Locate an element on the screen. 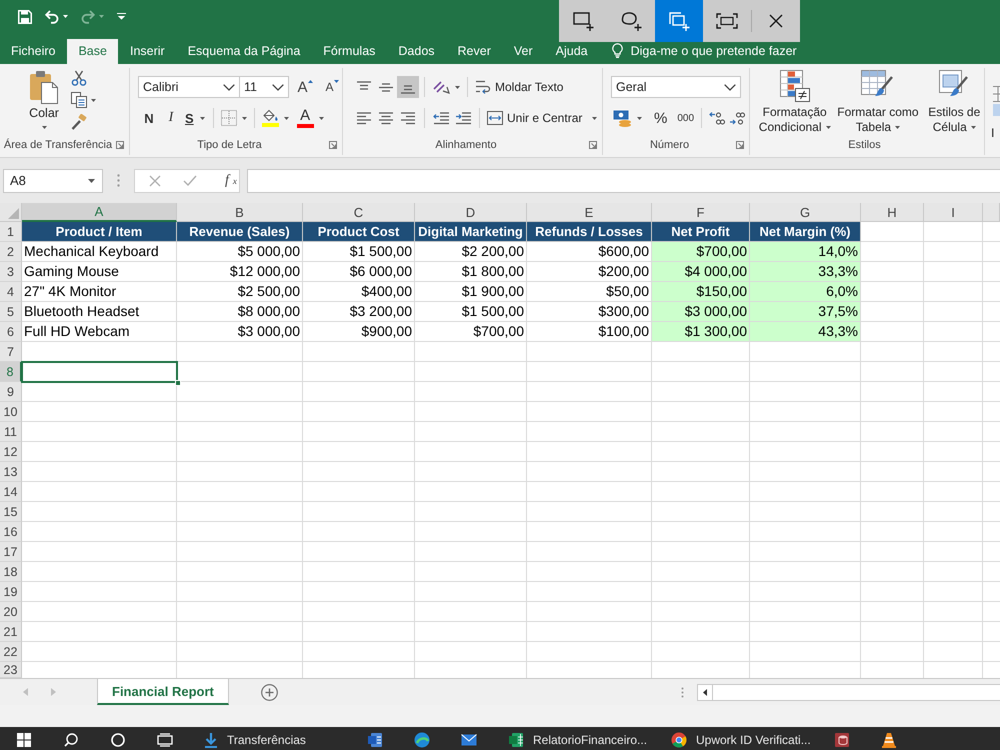 The height and width of the screenshot is (750, 1000). spreadsheet-tile-icon is located at coordinates (516, 740).